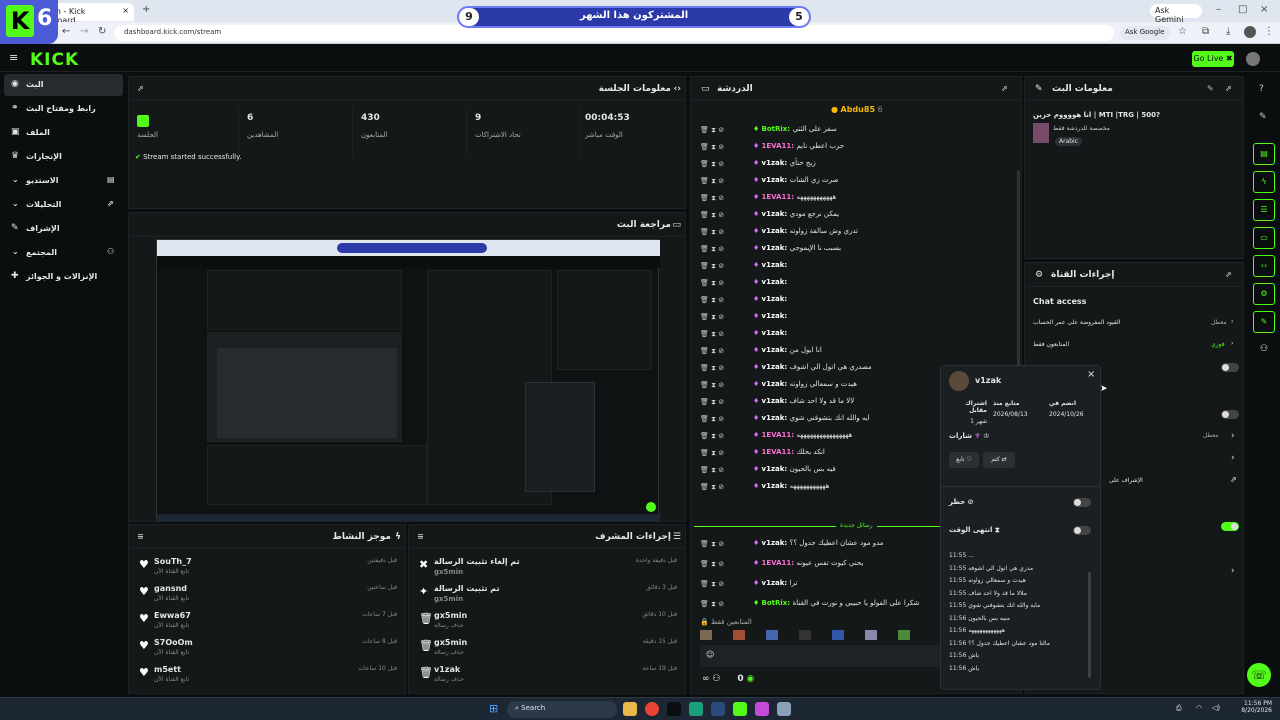  Describe the element at coordinates (1264, 294) in the screenshot. I see `rail-settings-button: ⚙` at that location.